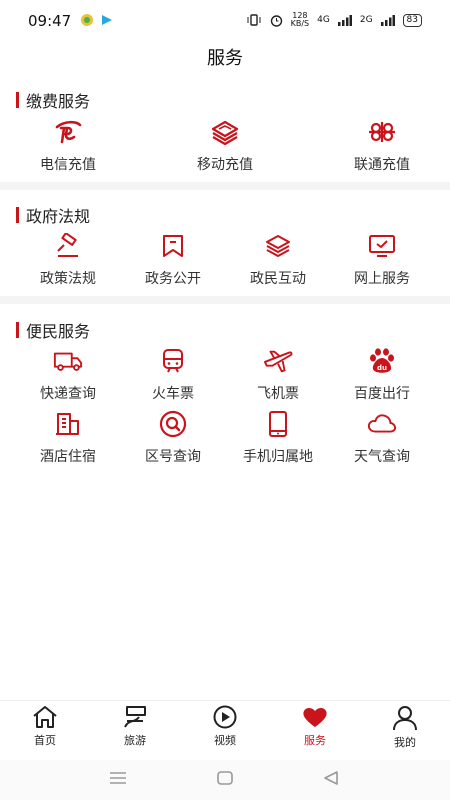 The width and height of the screenshot is (450, 800). I want to click on home-square-icon, so click(225, 778).